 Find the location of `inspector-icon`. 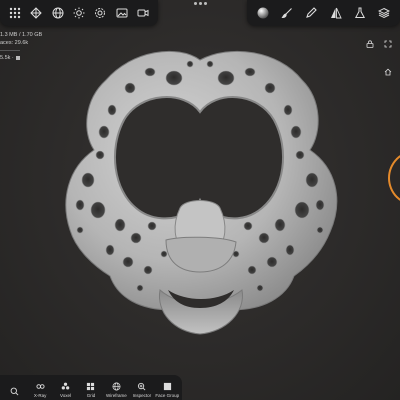

inspector-icon is located at coordinates (142, 386).